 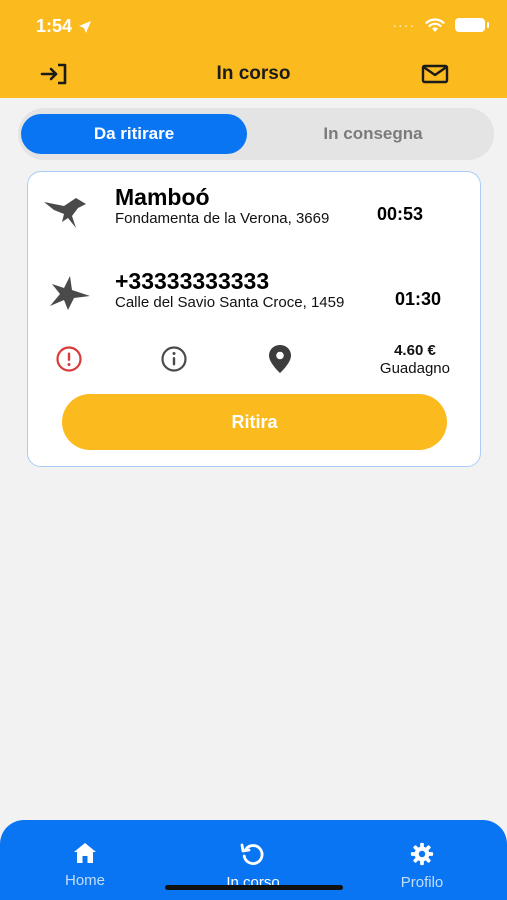 I want to click on delivery-bird-icon, so click(x=70, y=293).